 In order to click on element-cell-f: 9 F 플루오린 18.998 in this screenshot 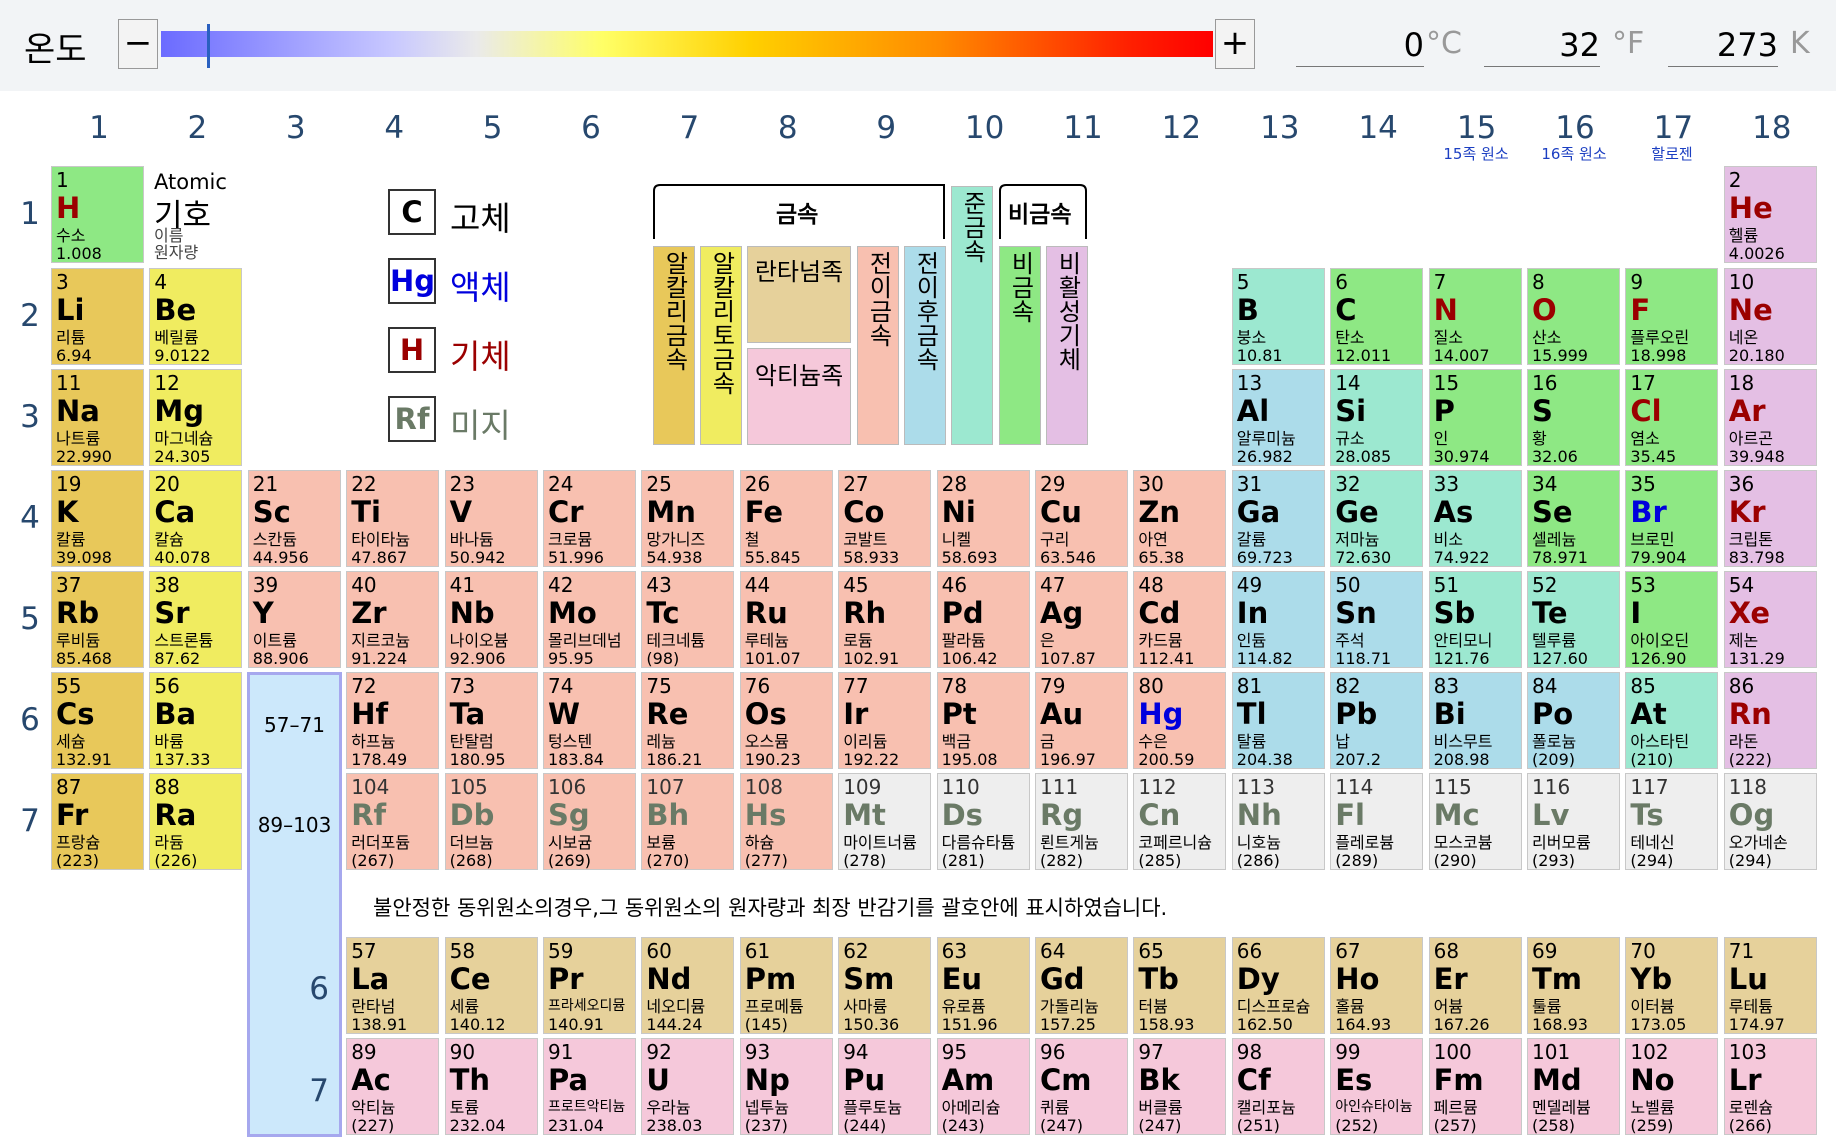, I will do `click(1672, 316)`.